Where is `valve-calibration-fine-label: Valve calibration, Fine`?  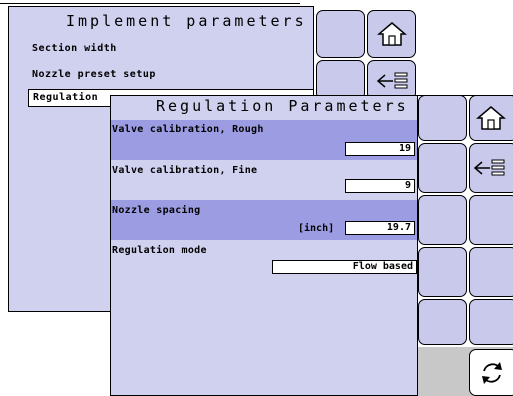 valve-calibration-fine-label: Valve calibration, Fine is located at coordinates (185, 170).